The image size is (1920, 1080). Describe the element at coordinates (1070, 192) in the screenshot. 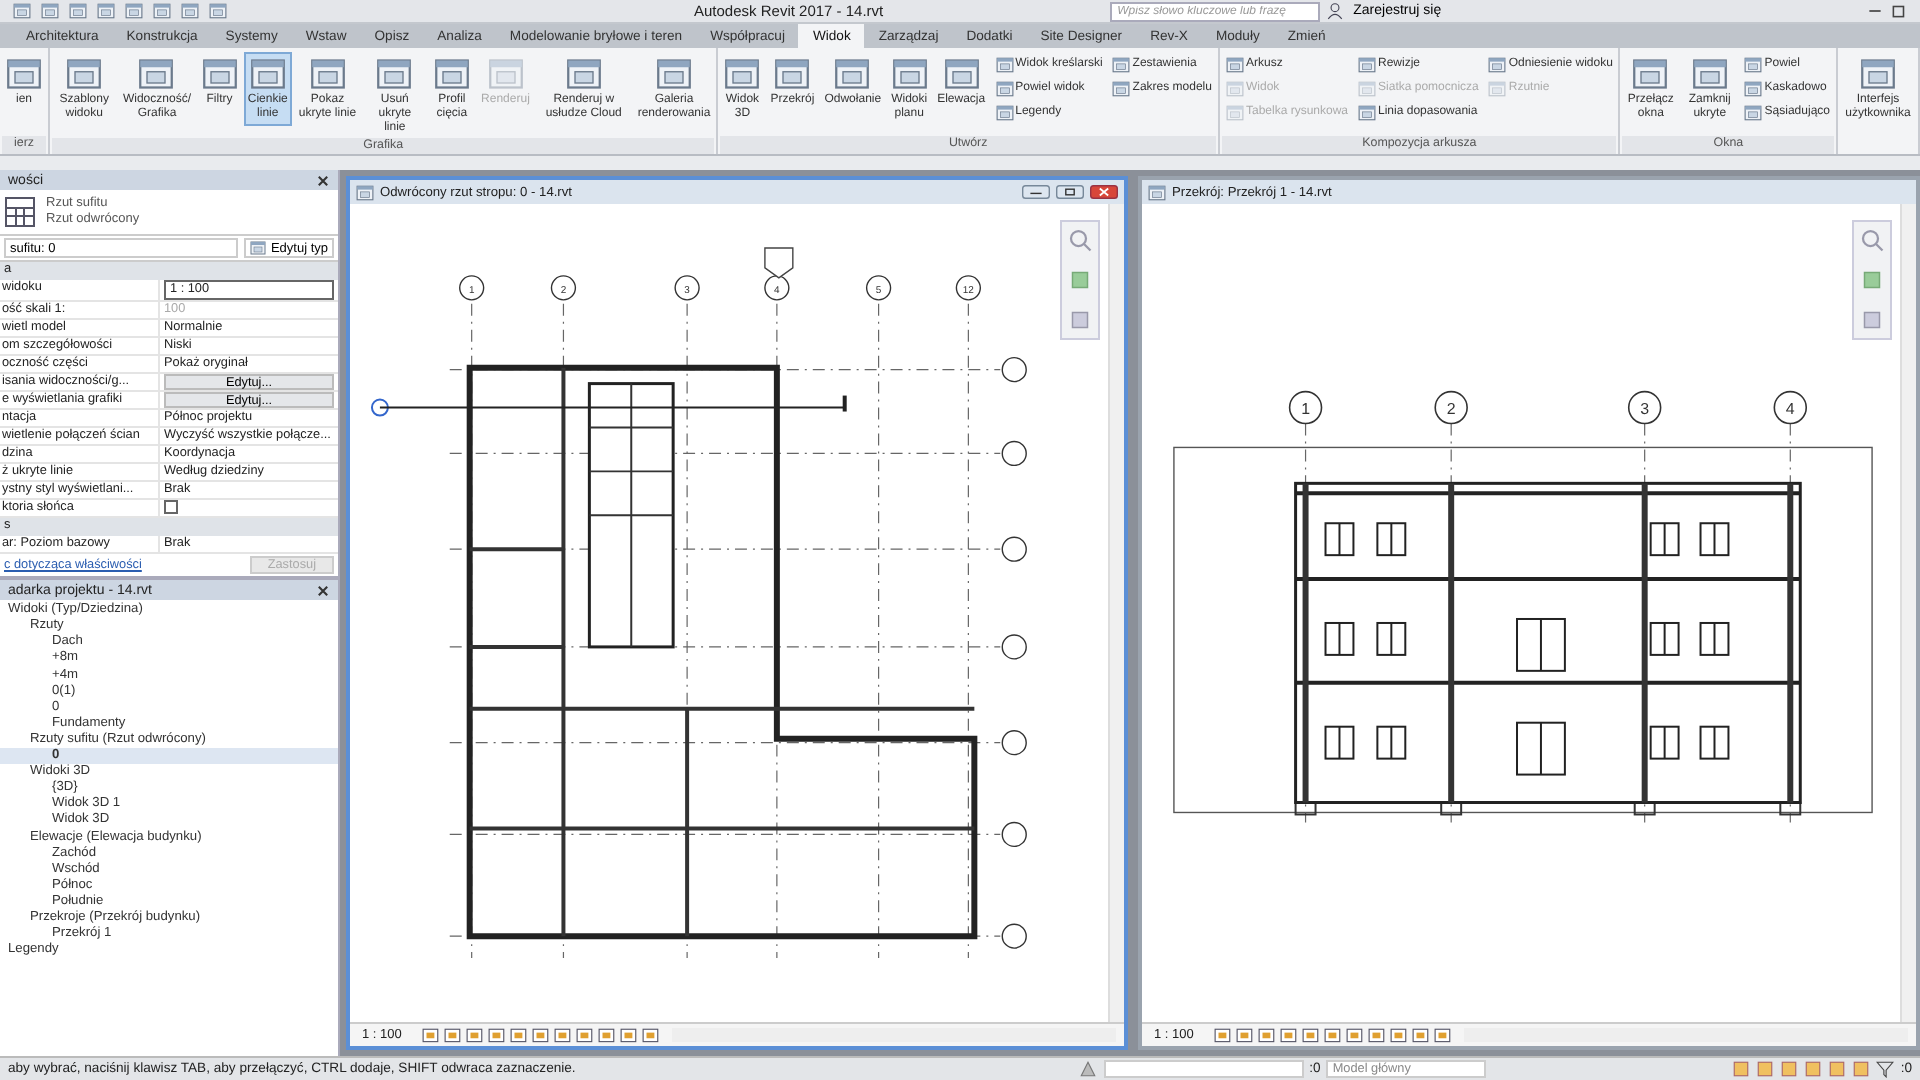

I see `restore-icon` at that location.